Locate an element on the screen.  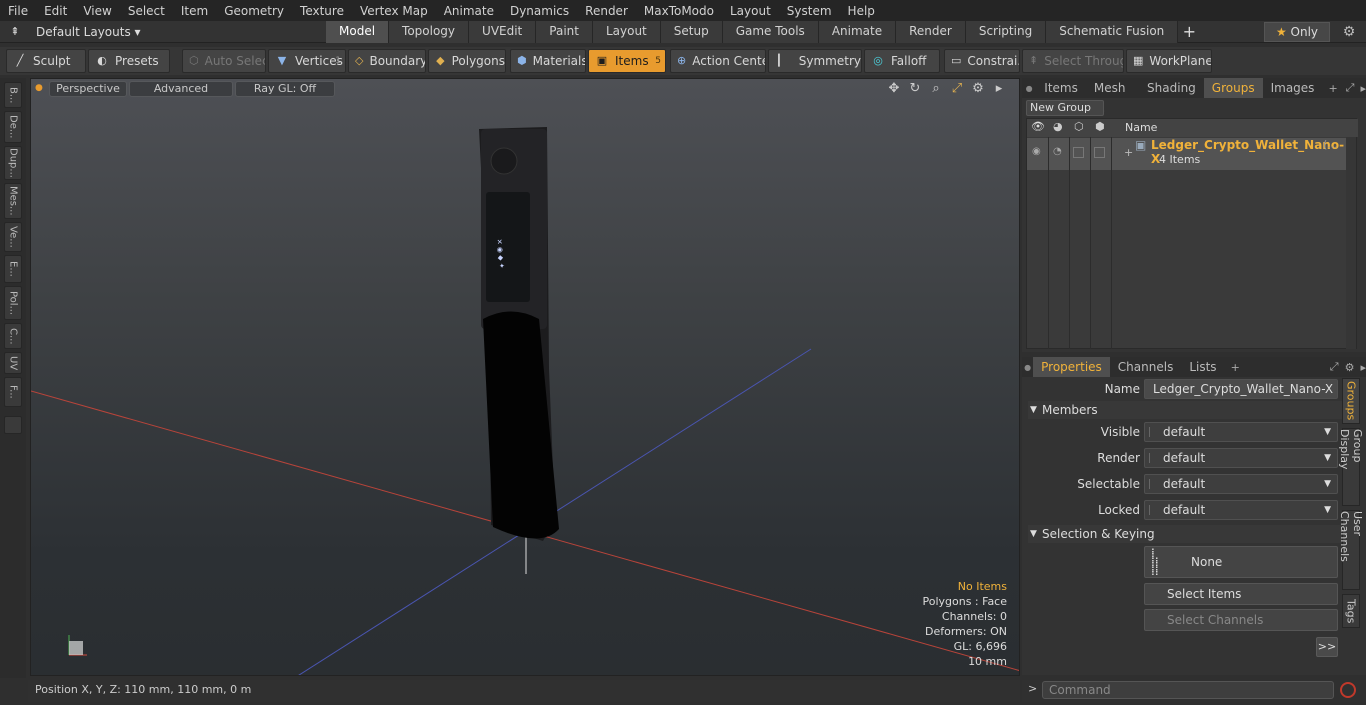
tab-render: Render is located at coordinates (931, 32).